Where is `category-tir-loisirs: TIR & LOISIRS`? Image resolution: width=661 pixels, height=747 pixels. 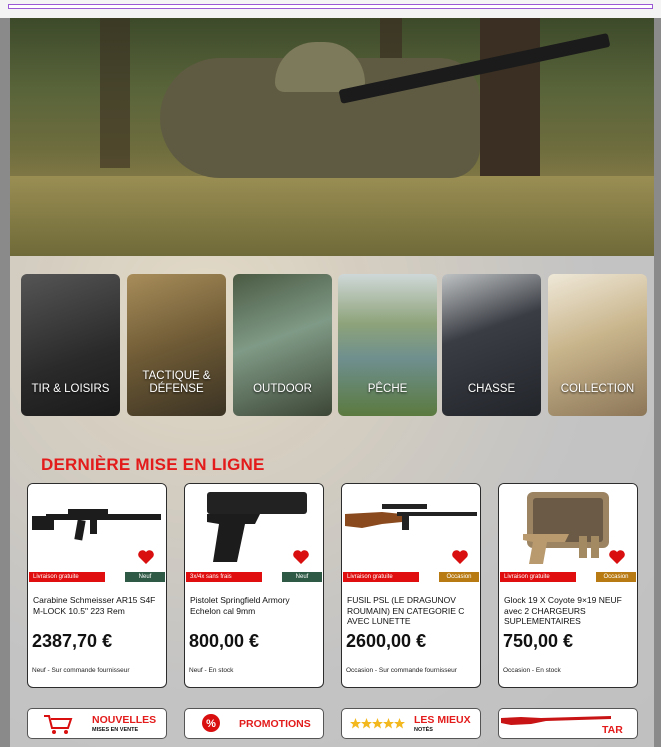
category-tir-loisirs: TIR & LOISIRS is located at coordinates (70, 345).